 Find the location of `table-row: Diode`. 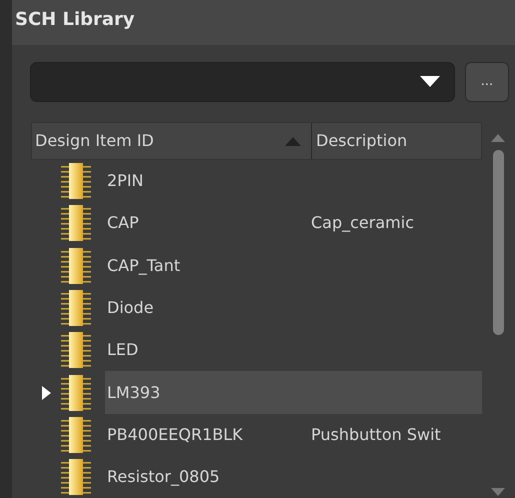

table-row: Diode is located at coordinates (293, 308).